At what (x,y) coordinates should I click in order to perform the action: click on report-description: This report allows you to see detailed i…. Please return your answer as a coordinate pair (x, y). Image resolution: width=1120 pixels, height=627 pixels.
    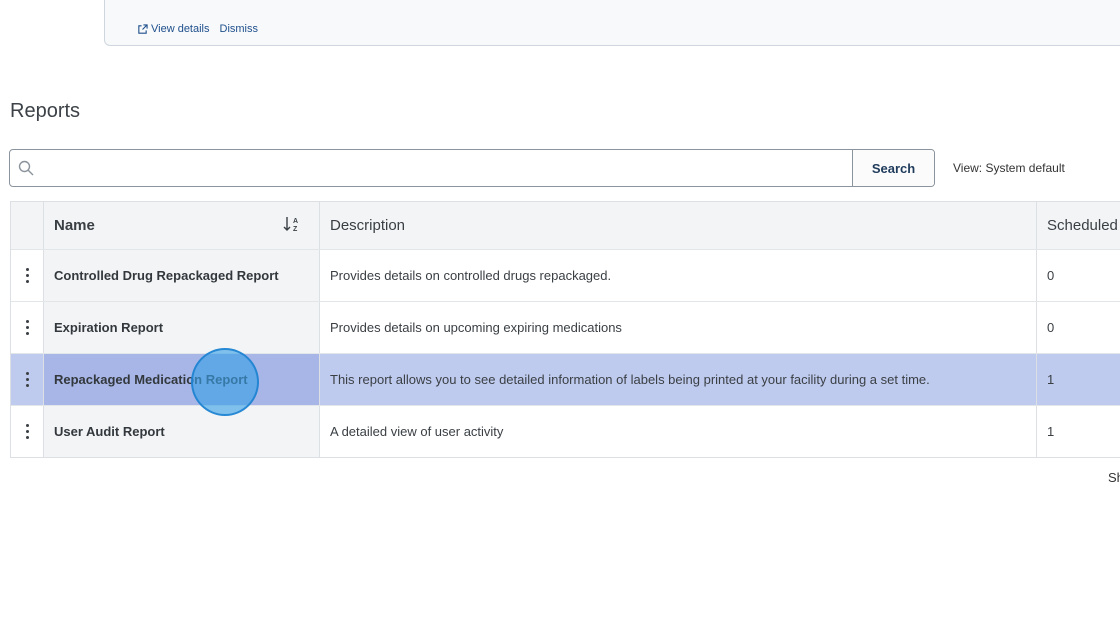
    Looking at the image, I should click on (678, 379).